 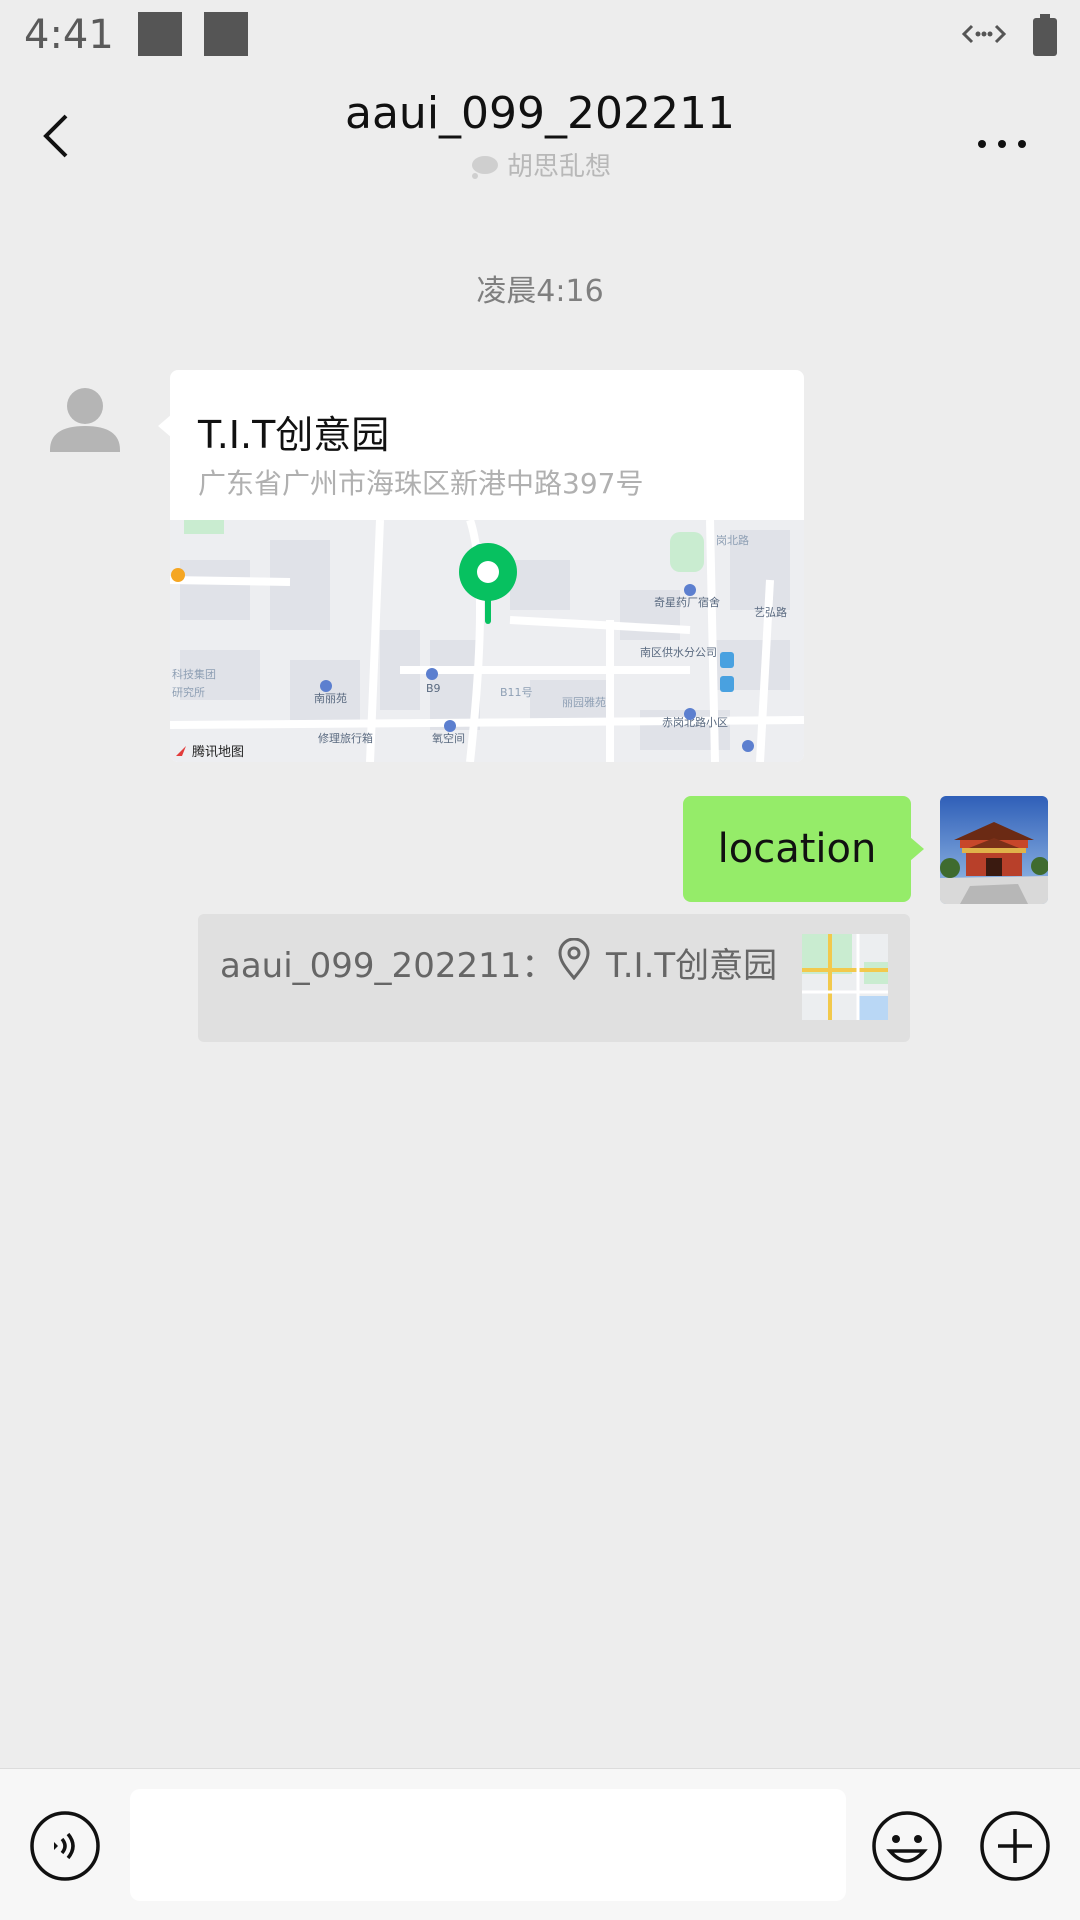 I want to click on location-address: 广东省广州市海珠区新港中路397号, so click(x=421, y=483).